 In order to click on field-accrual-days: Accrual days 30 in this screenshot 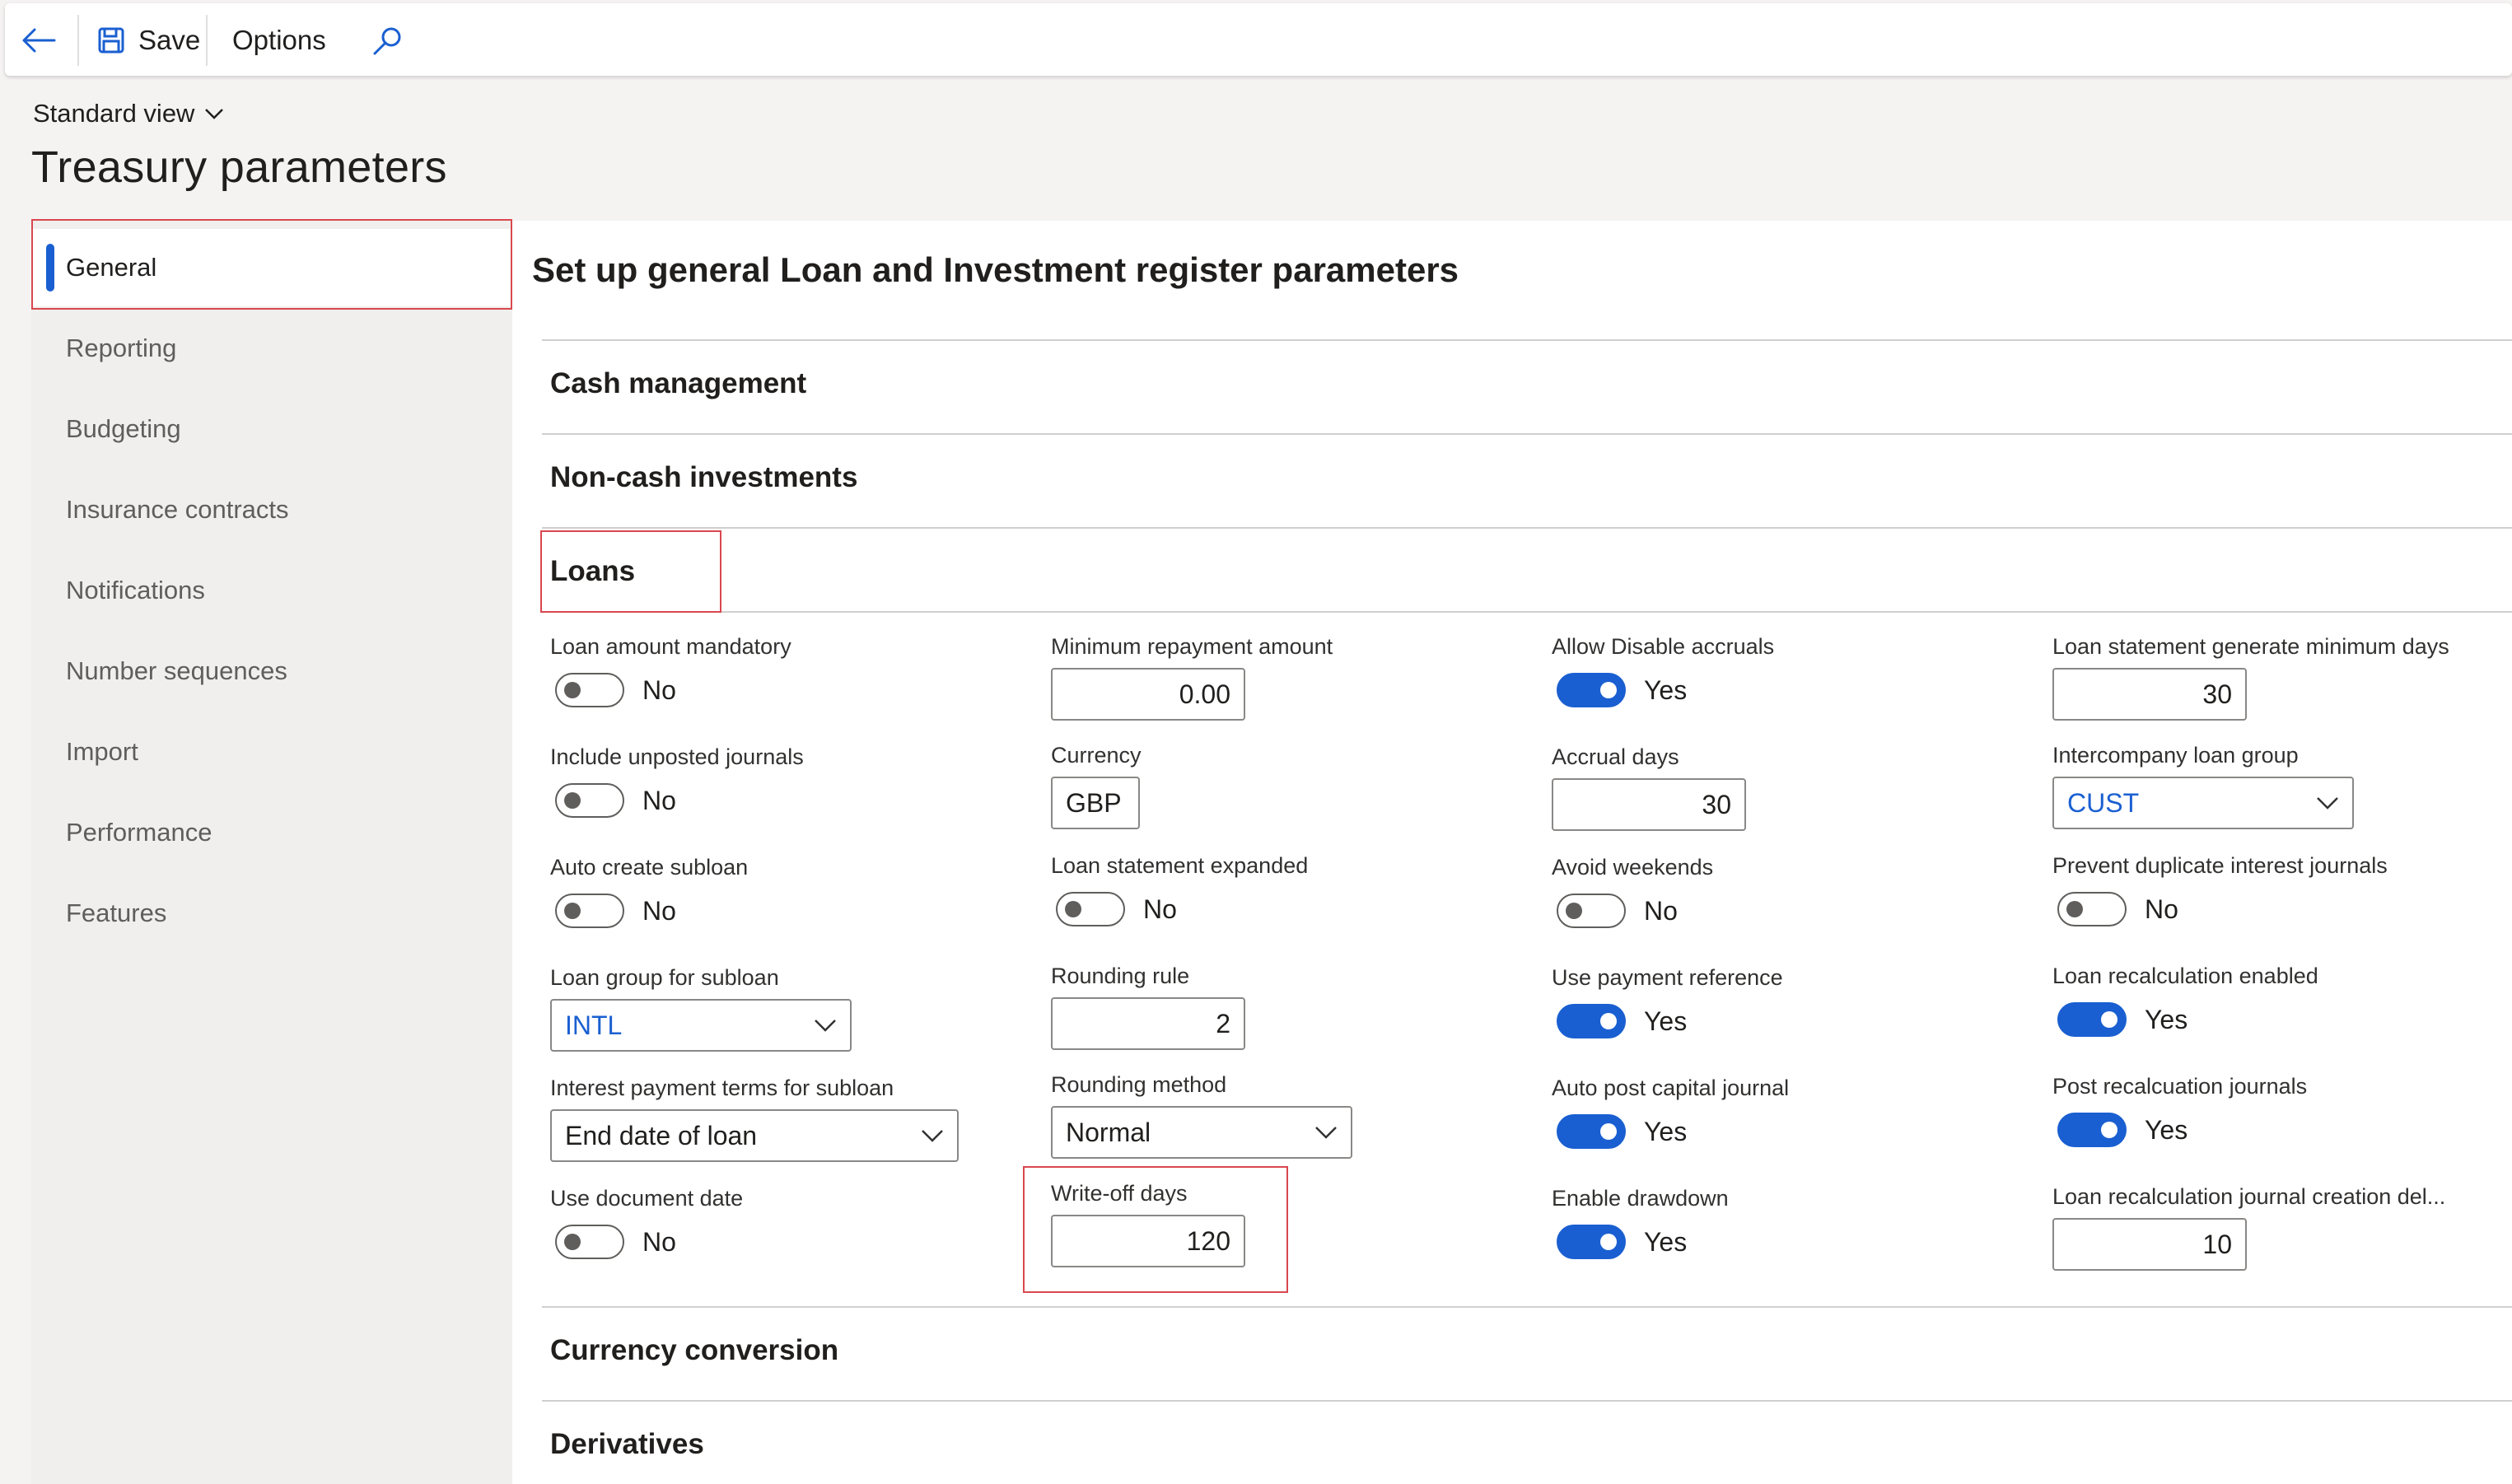, I will do `click(1649, 787)`.